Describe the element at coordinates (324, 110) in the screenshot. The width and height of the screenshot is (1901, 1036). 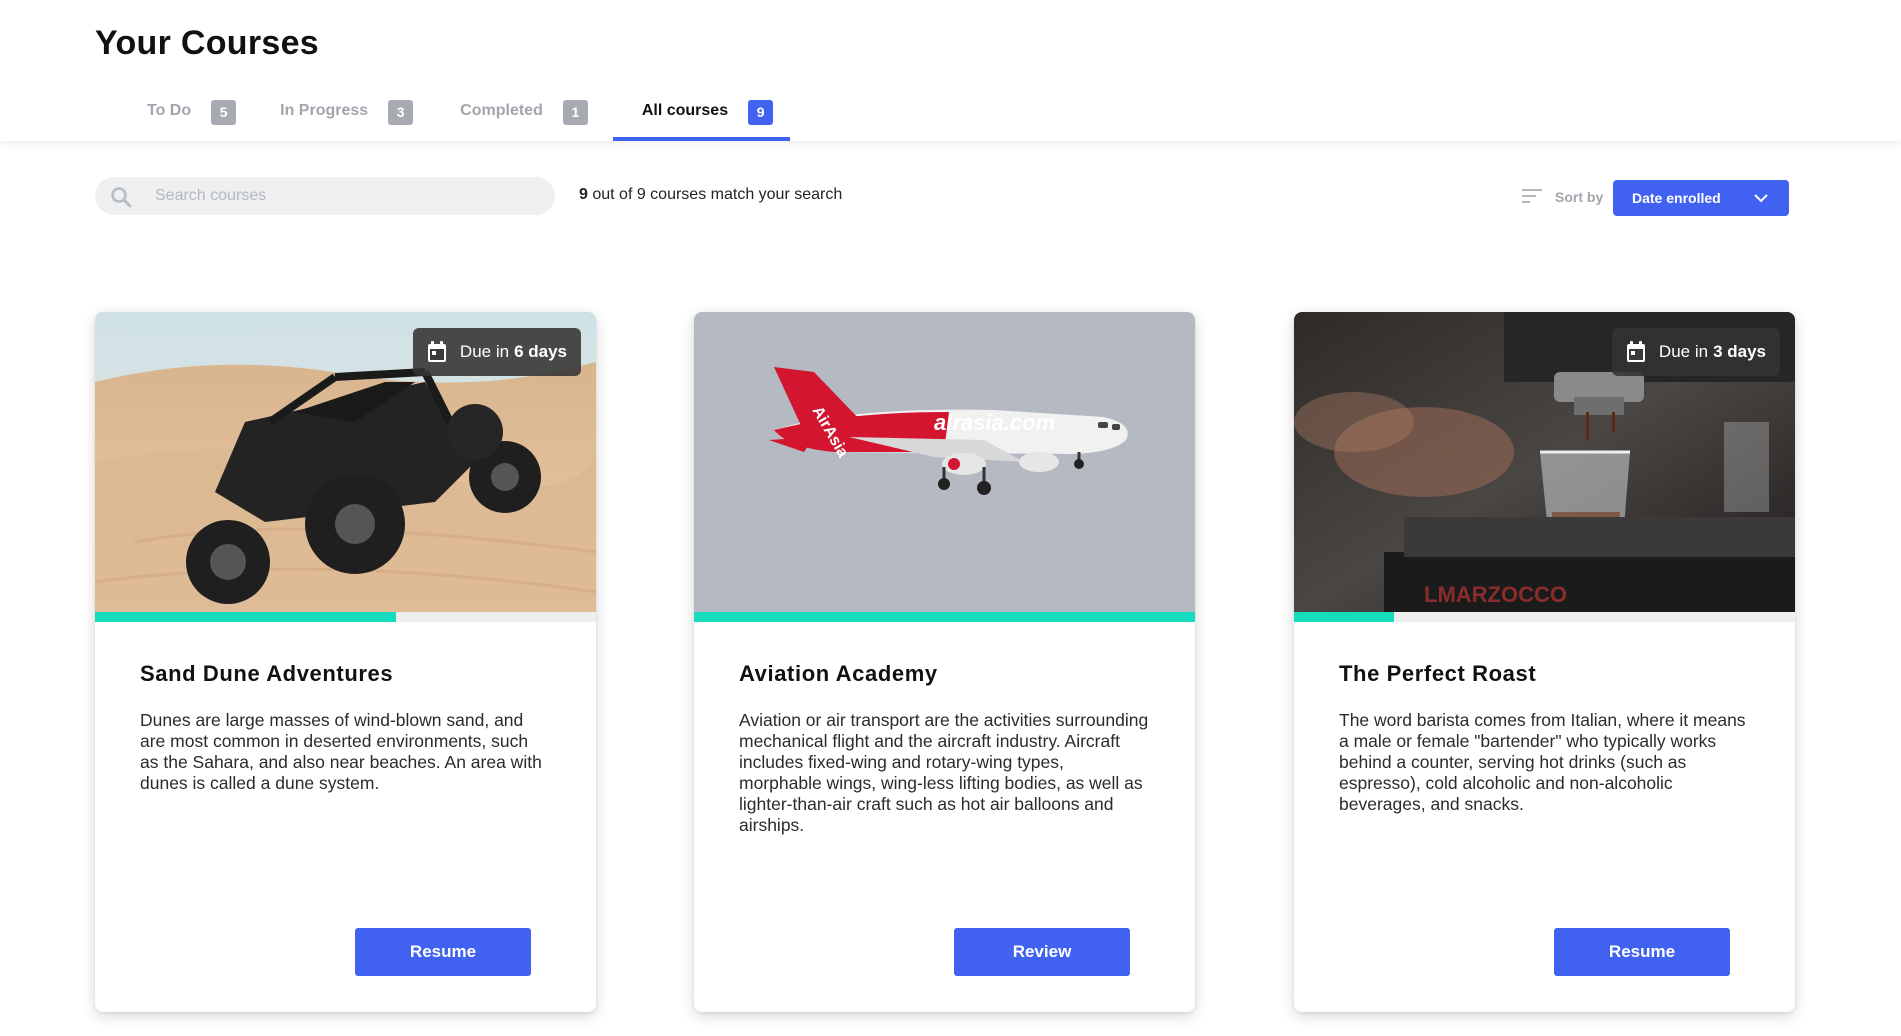
I see `tab-label: In Progress` at that location.